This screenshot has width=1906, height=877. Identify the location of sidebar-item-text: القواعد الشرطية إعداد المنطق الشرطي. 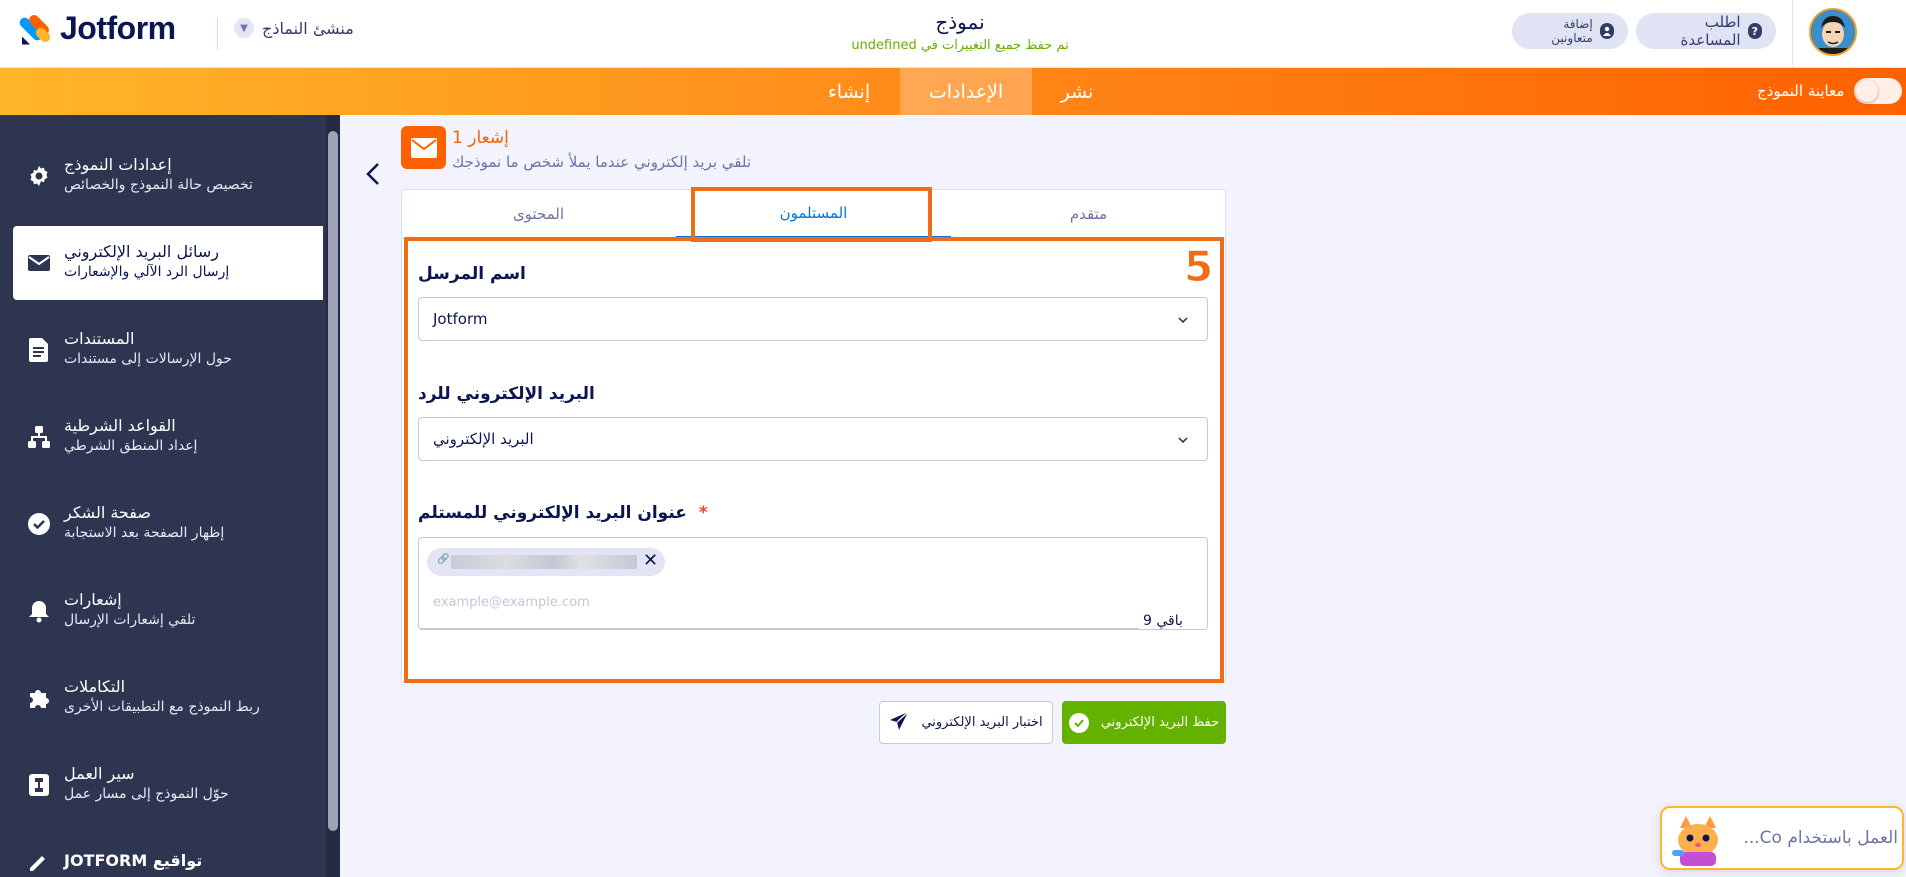
(189, 435).